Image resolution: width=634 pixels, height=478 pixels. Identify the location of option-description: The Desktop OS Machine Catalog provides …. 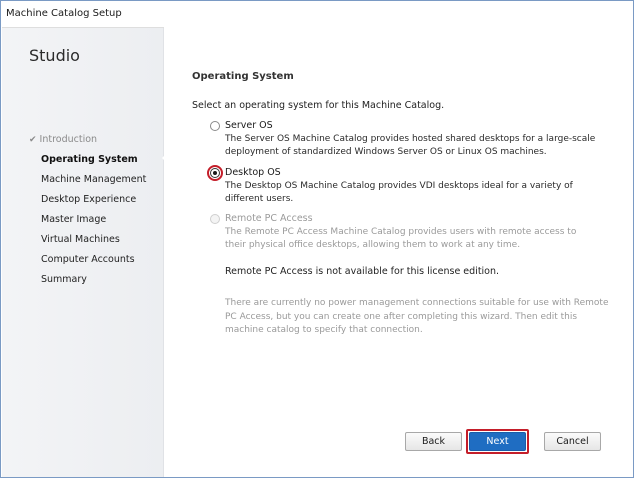
(399, 192).